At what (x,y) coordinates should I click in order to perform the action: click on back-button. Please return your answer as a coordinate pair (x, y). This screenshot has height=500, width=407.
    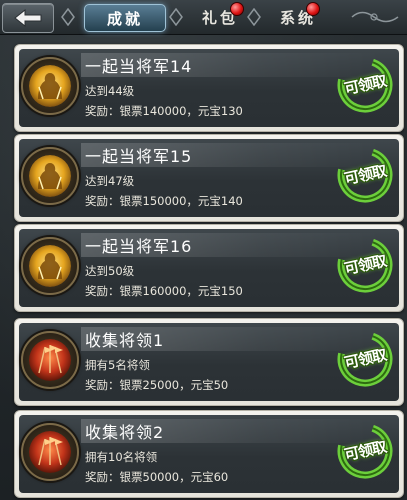
    Looking at the image, I should click on (28, 18).